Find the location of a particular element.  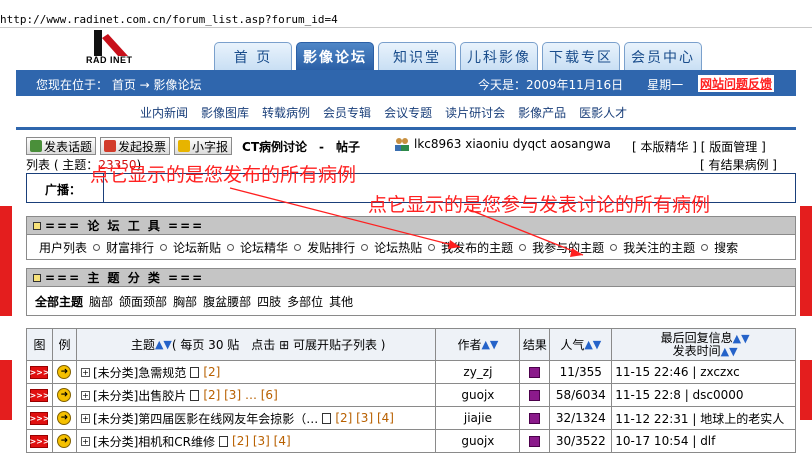

subnav-member-albums: 会员专辑 is located at coordinates (347, 112).